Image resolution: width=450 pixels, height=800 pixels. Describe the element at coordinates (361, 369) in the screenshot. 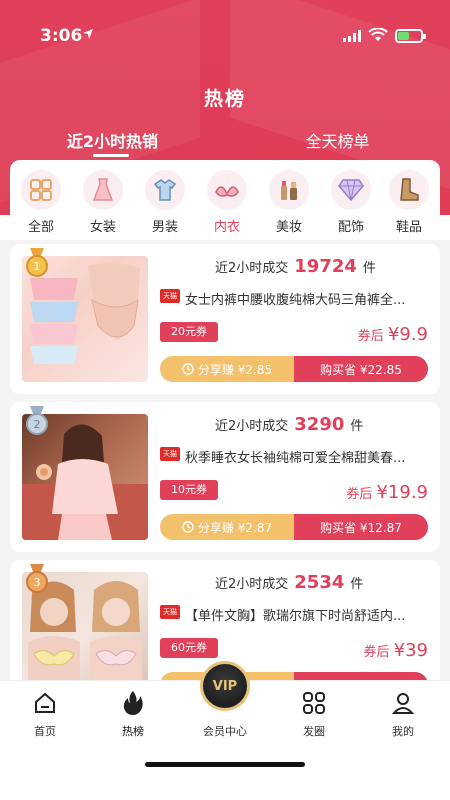

I see `buy-save-button: 购买省 ¥22.85` at that location.